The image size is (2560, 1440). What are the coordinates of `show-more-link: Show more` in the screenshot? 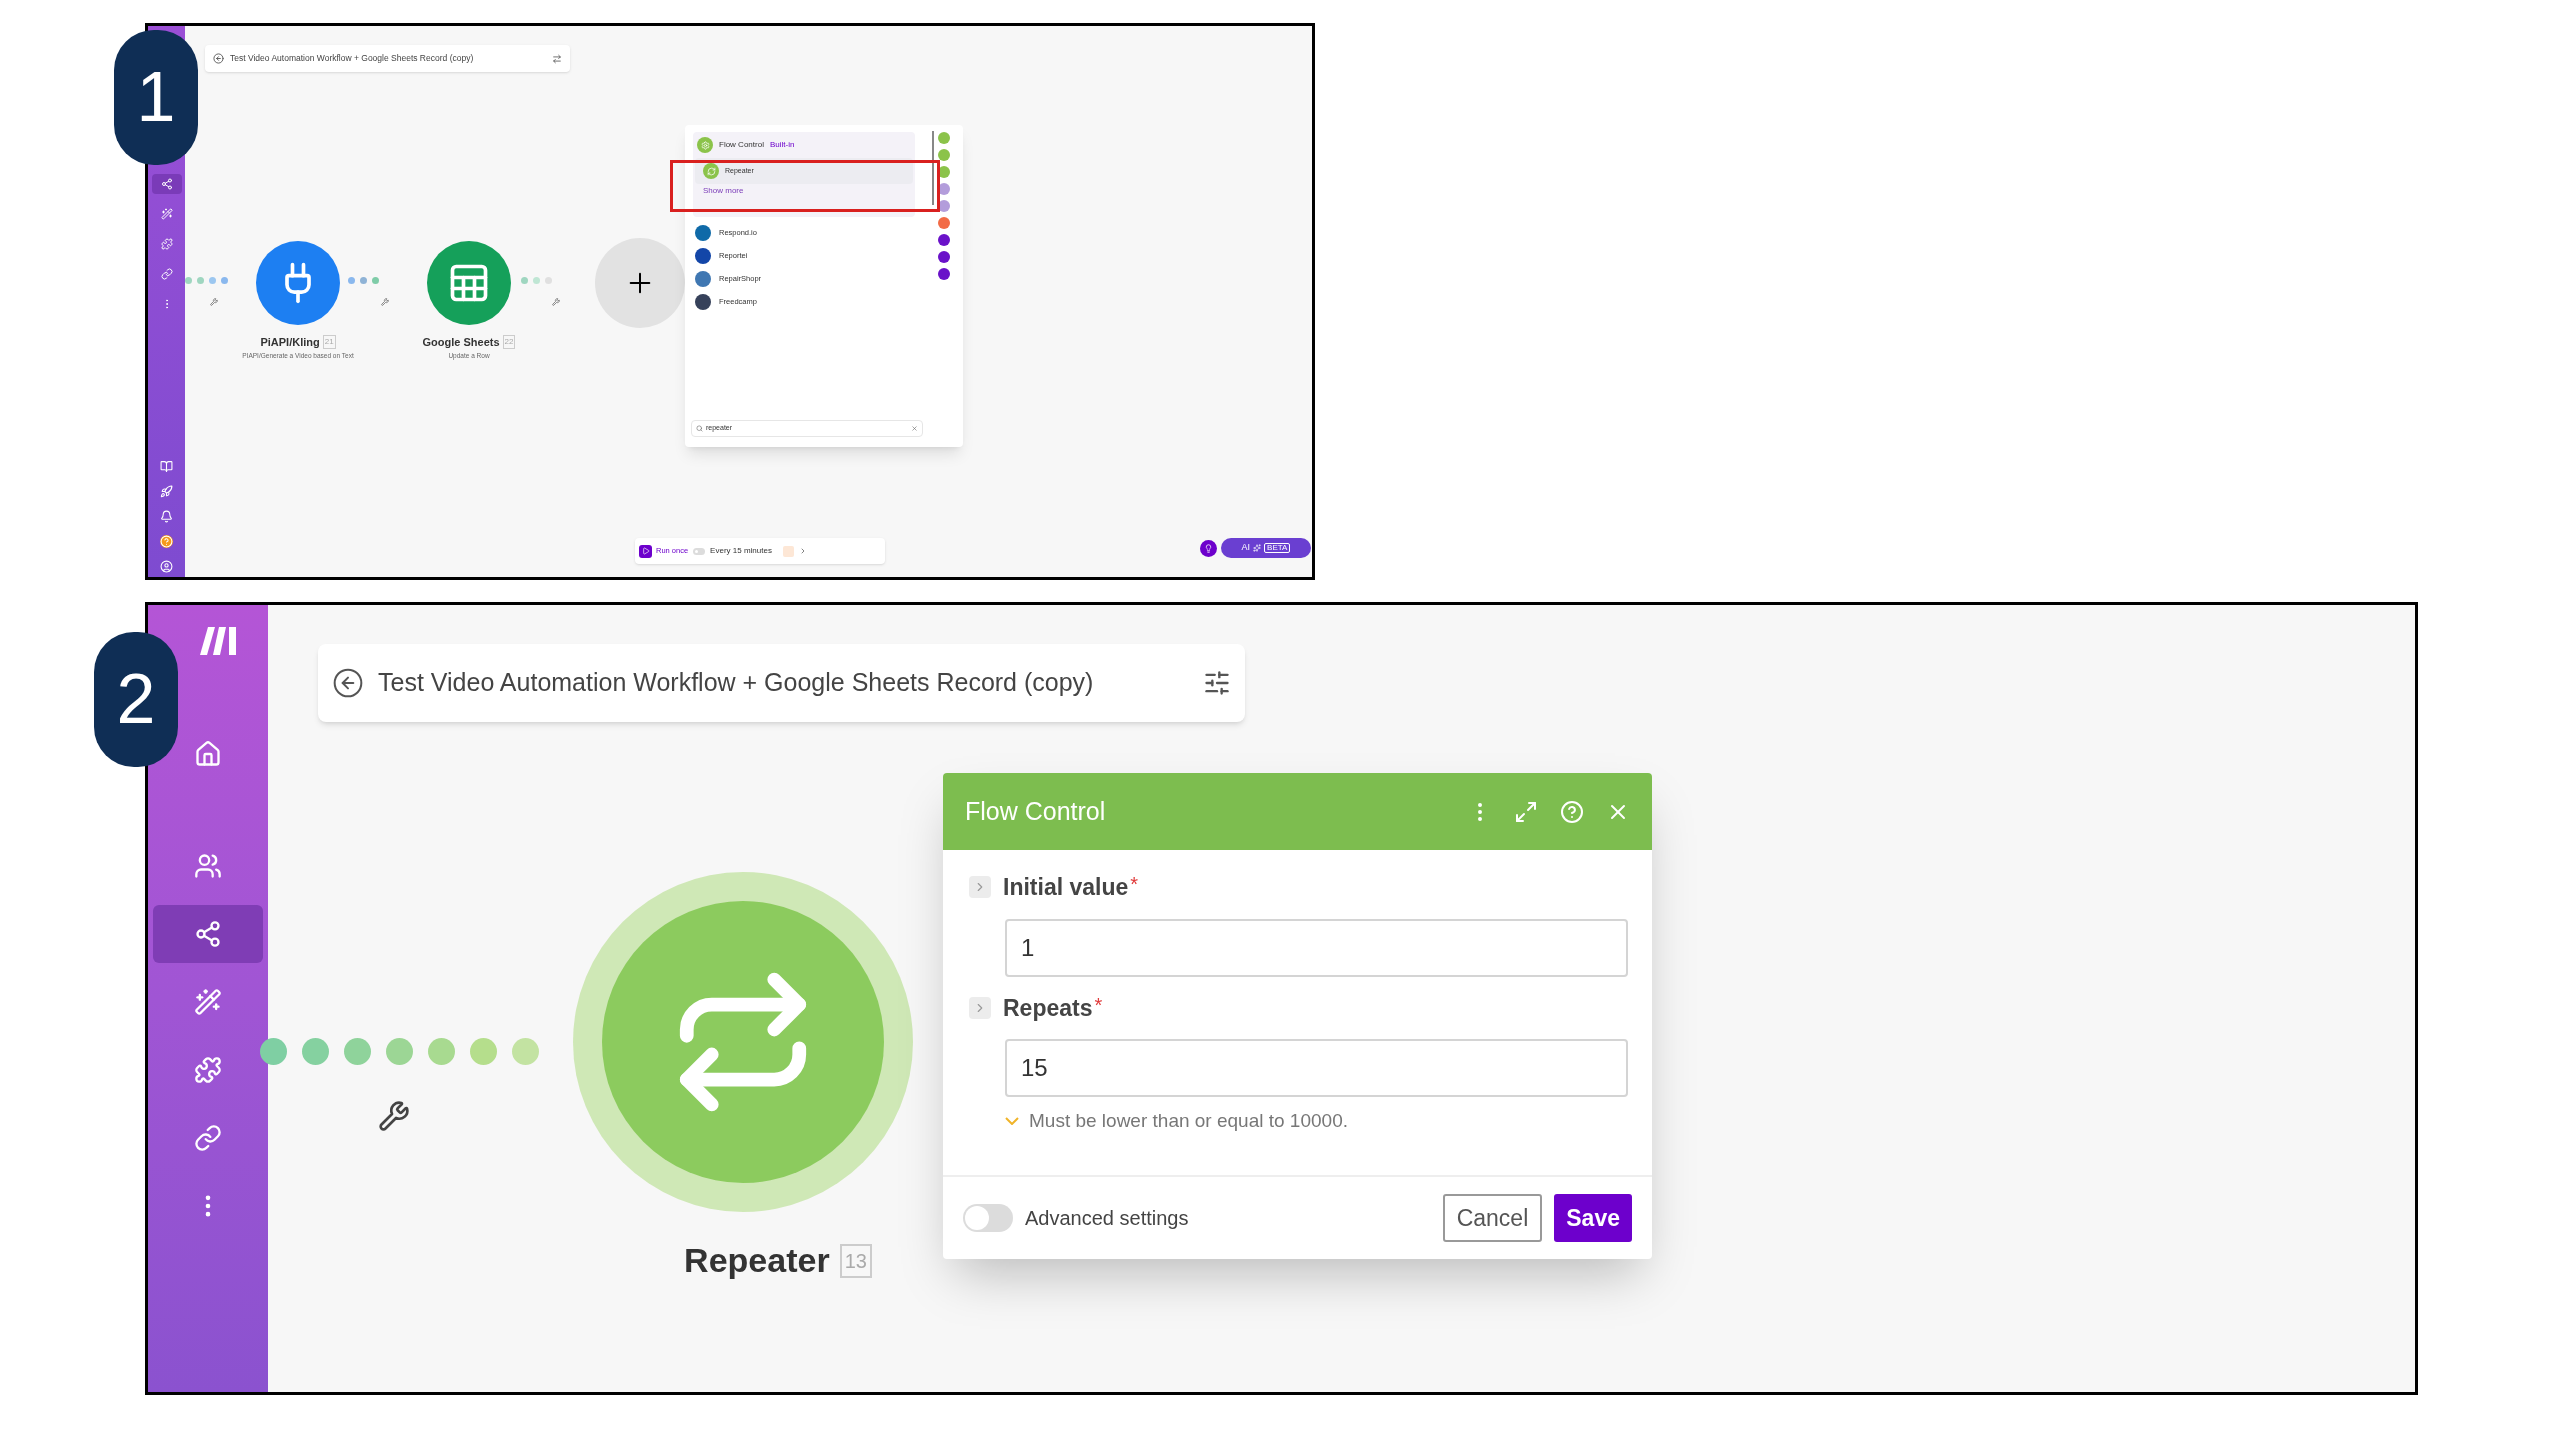 It's located at (804, 190).